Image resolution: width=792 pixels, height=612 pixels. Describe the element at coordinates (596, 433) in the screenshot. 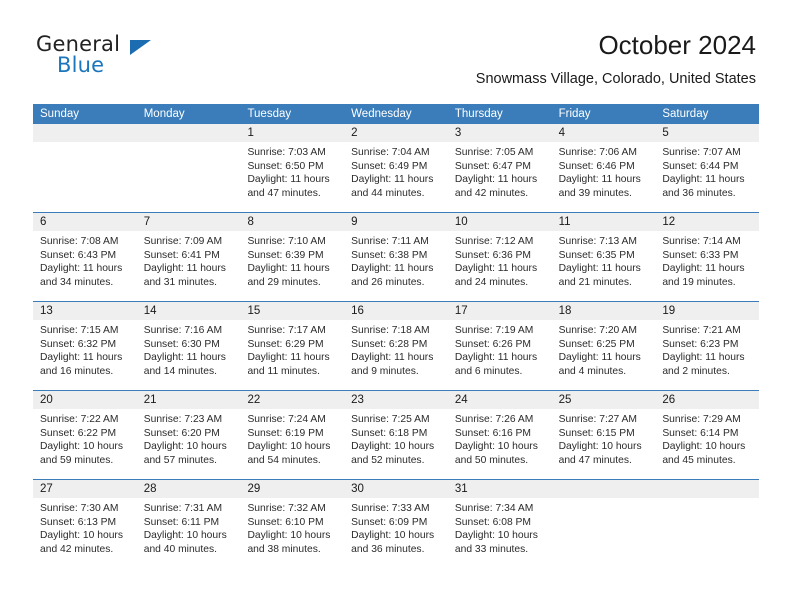

I see `sunset-text: Sunset: 6:15 PM` at that location.